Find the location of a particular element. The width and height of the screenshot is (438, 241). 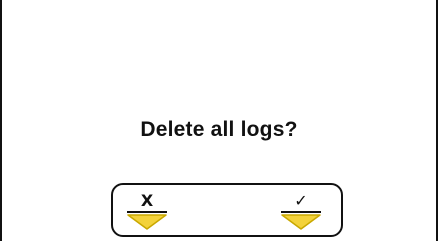

cancel-button: X is located at coordinates (147, 211).